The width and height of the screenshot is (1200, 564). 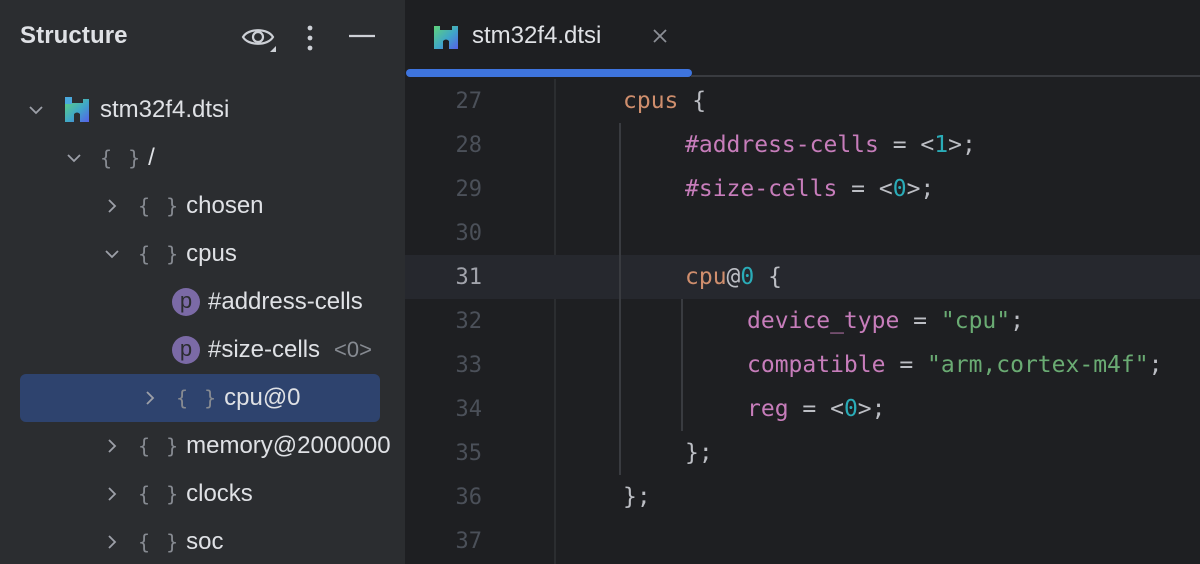 I want to click on tree-item-label: chosen, so click(x=225, y=205).